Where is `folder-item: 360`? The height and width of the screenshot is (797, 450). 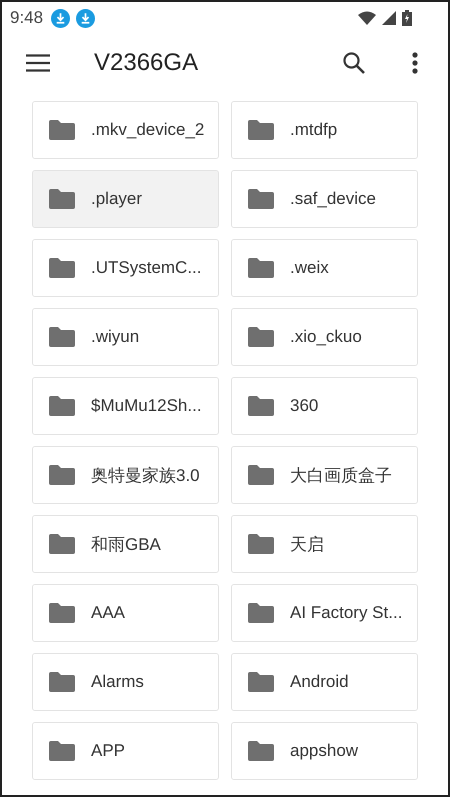
folder-item: 360 is located at coordinates (324, 406).